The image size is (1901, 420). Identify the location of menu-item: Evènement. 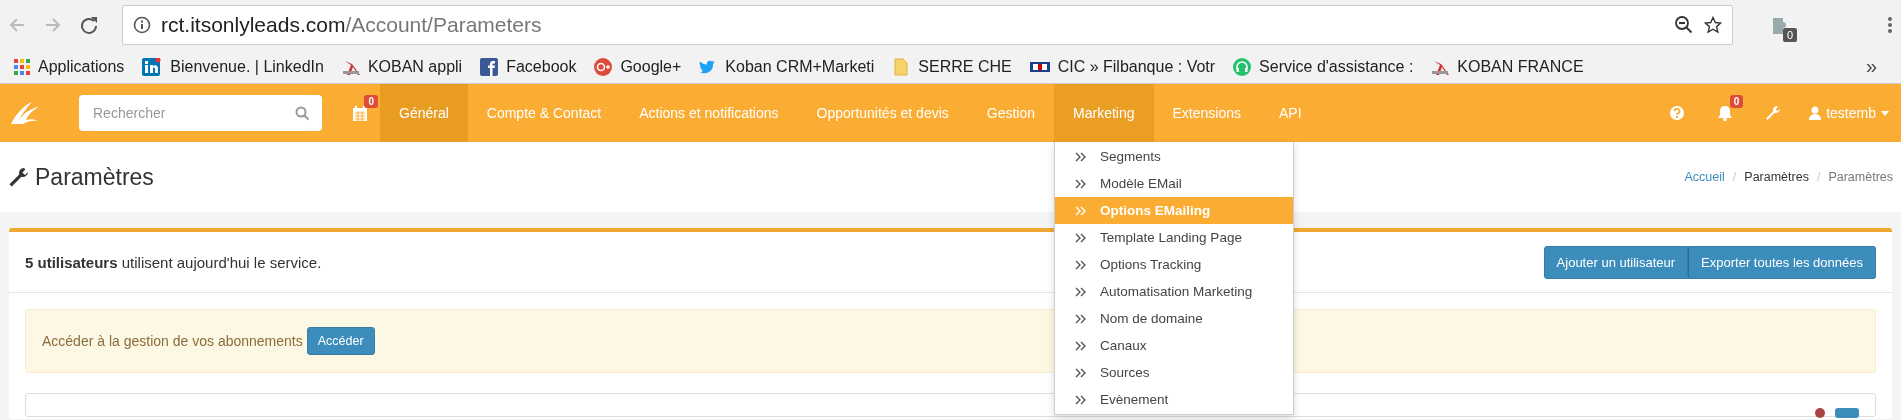
(1174, 399).